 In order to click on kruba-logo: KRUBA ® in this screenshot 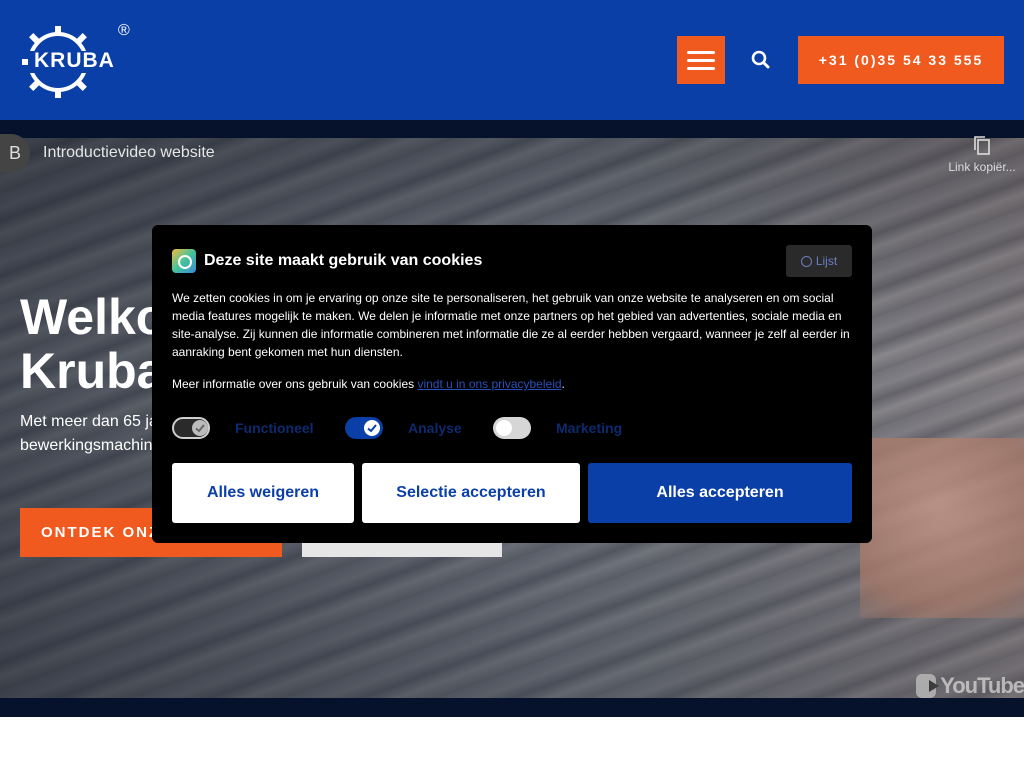, I will do `click(78, 62)`.